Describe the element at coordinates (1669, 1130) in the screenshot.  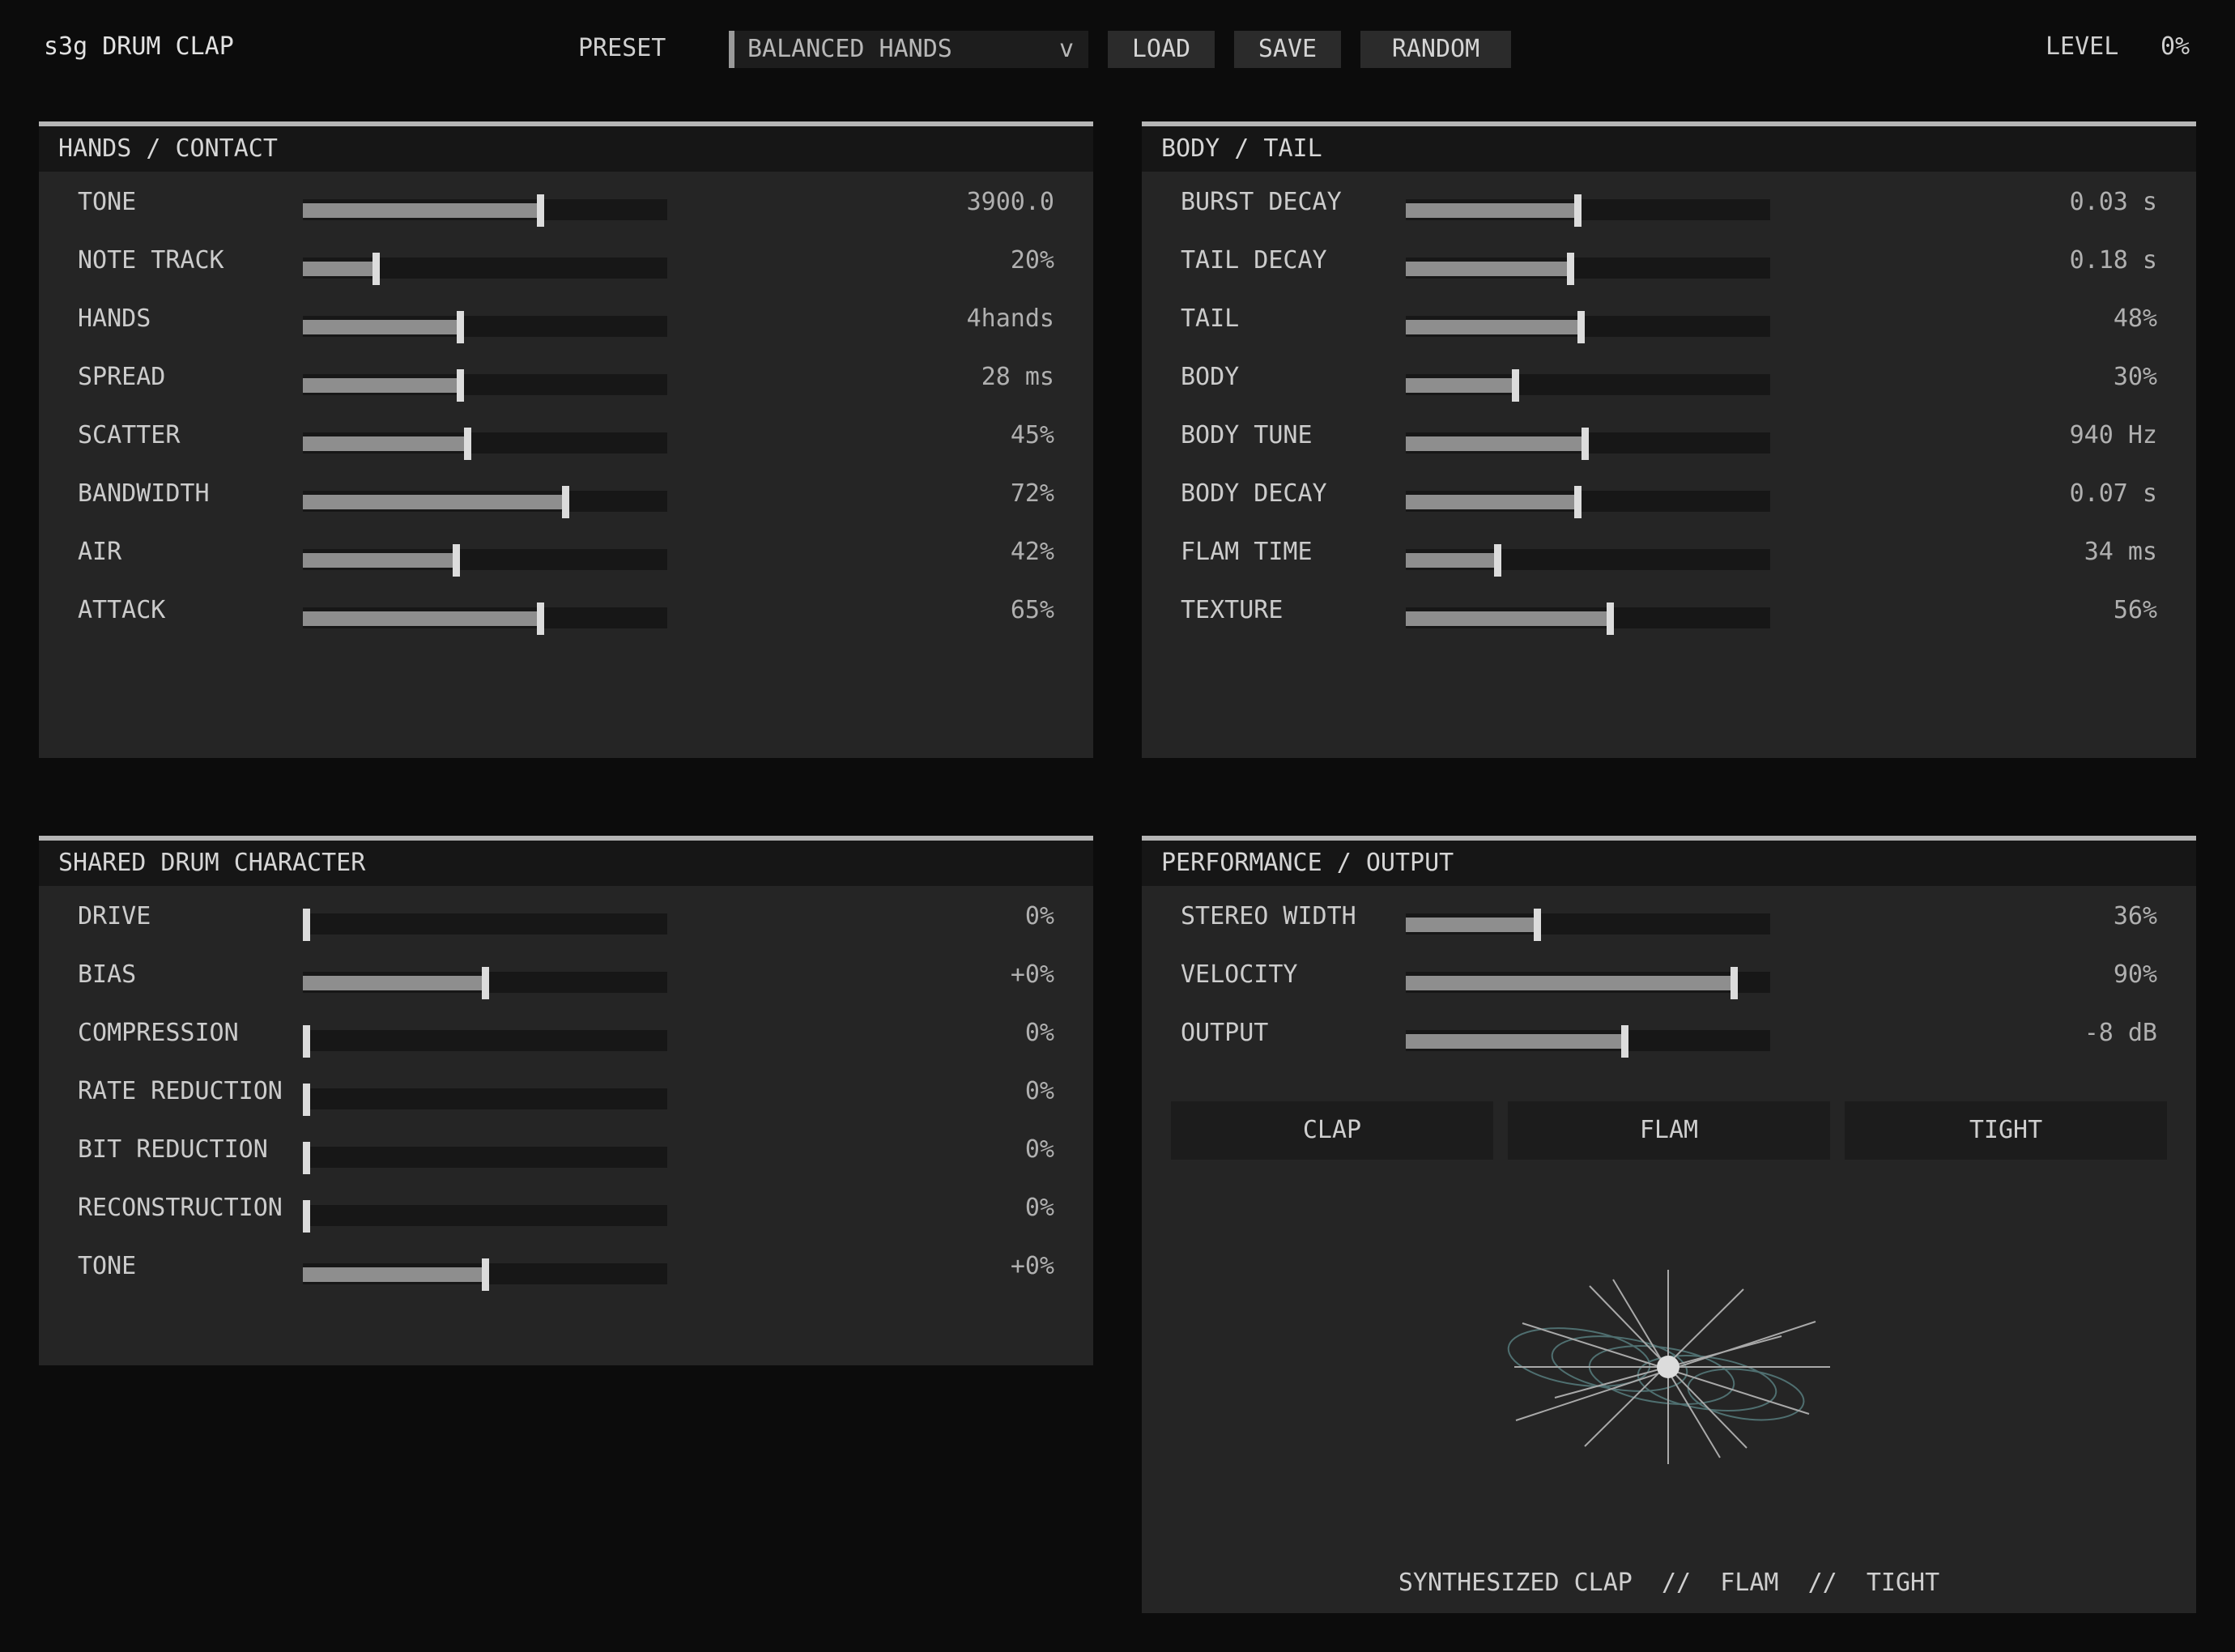
I see `mode-button-flam: FLAM` at that location.